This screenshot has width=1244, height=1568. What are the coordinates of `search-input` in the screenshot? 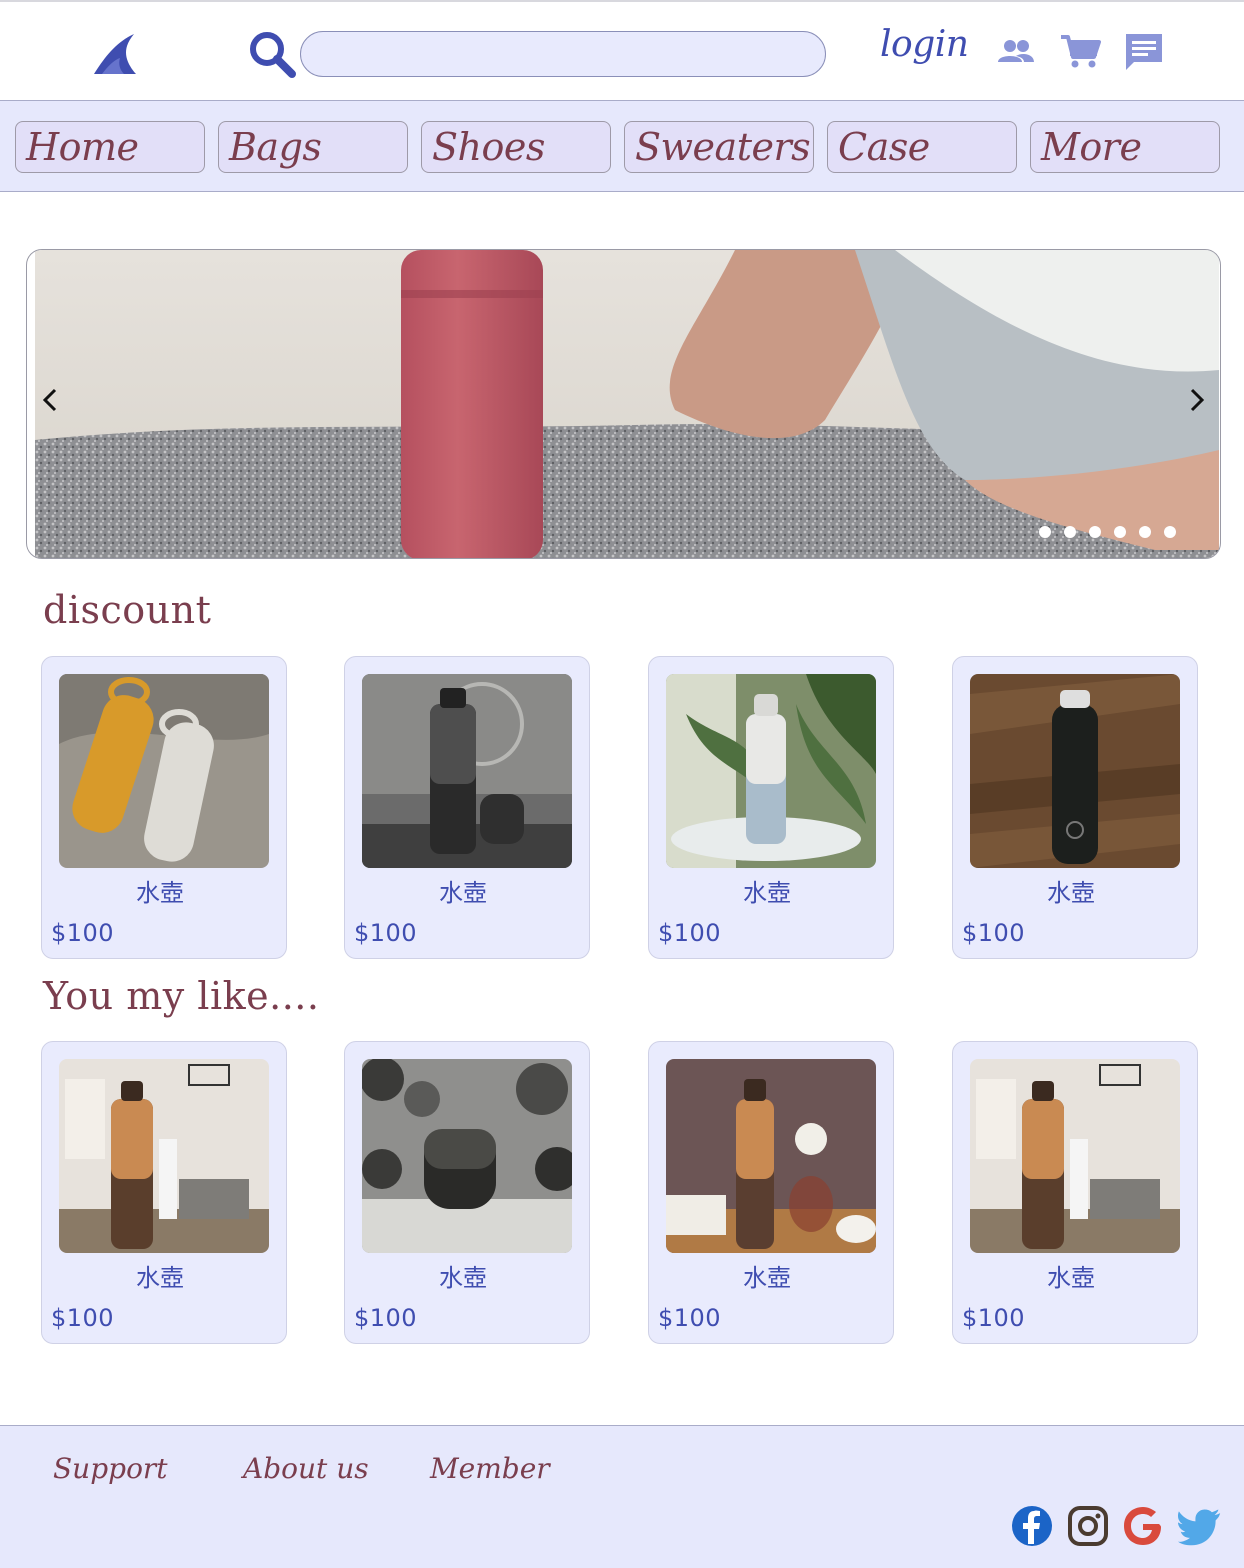 It's located at (563, 54).